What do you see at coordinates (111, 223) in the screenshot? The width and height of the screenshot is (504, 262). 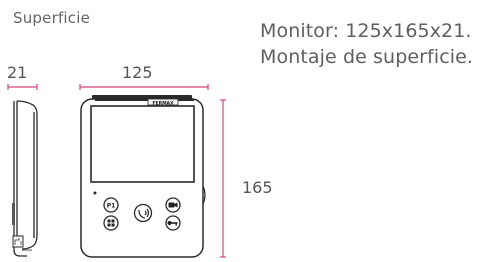 I see `menu-grid-button` at bounding box center [111, 223].